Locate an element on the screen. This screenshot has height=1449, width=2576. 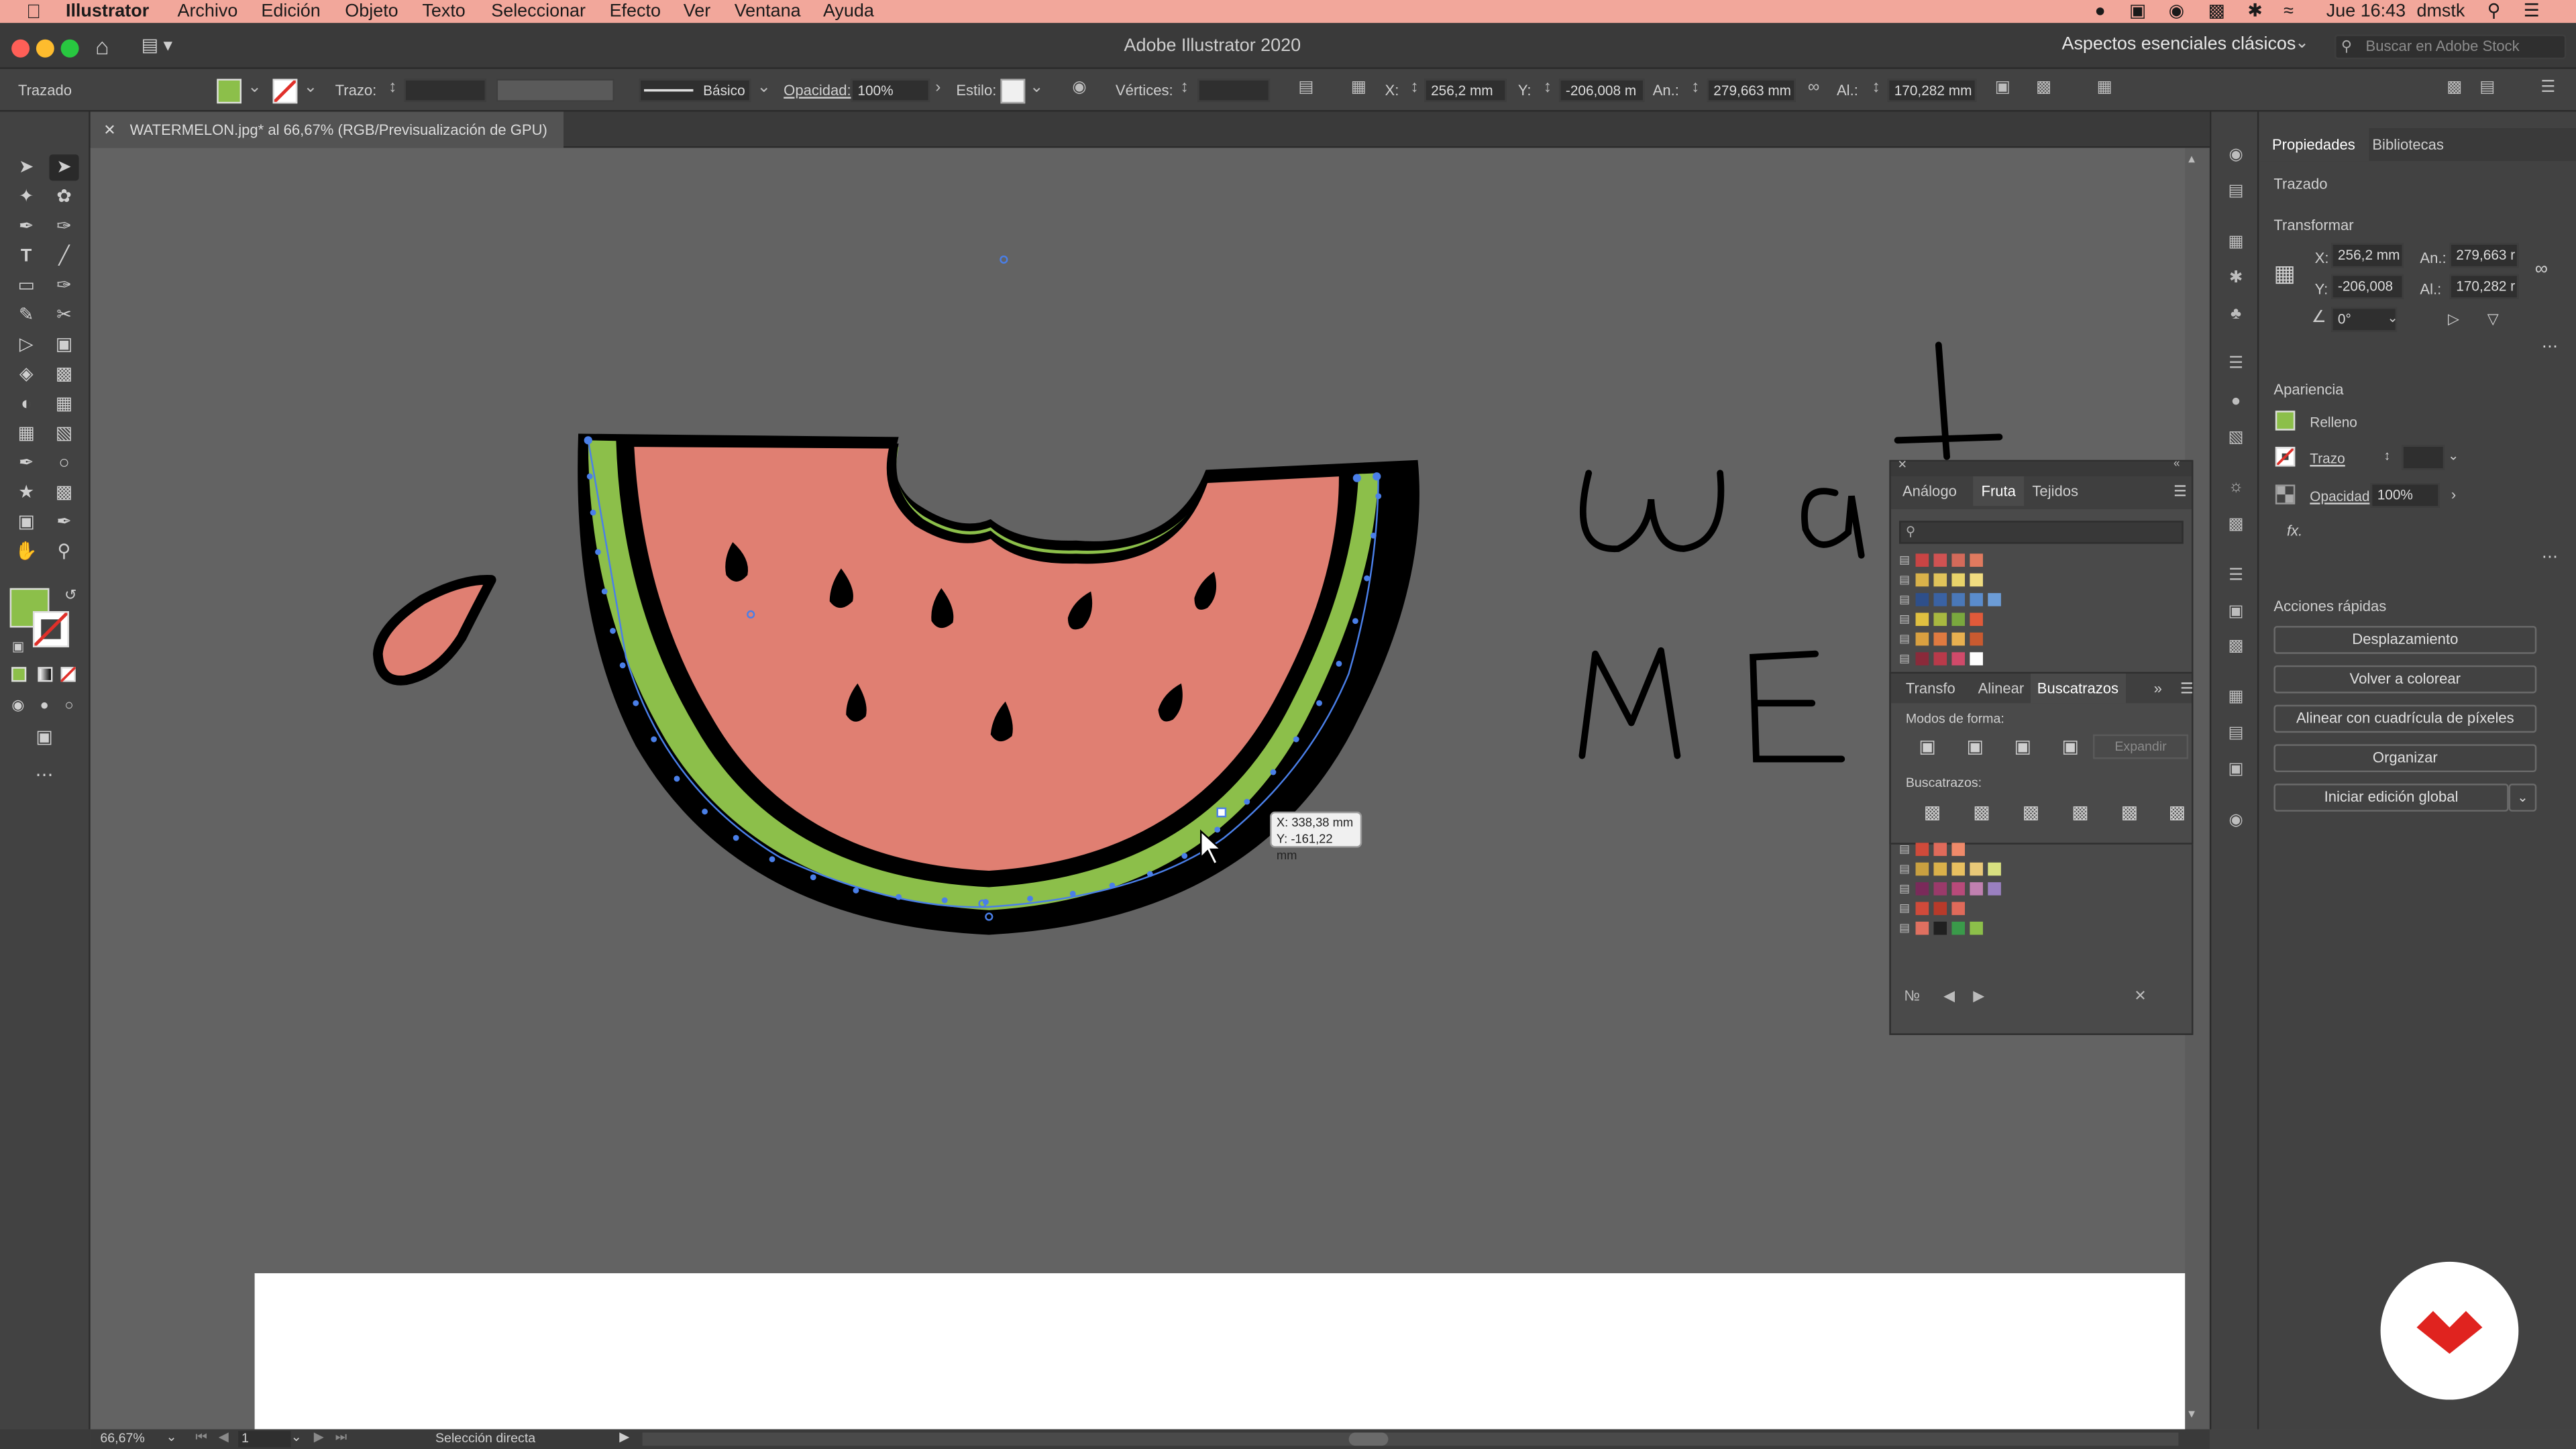
default-colors-icon: ▣ is located at coordinates (18, 647).